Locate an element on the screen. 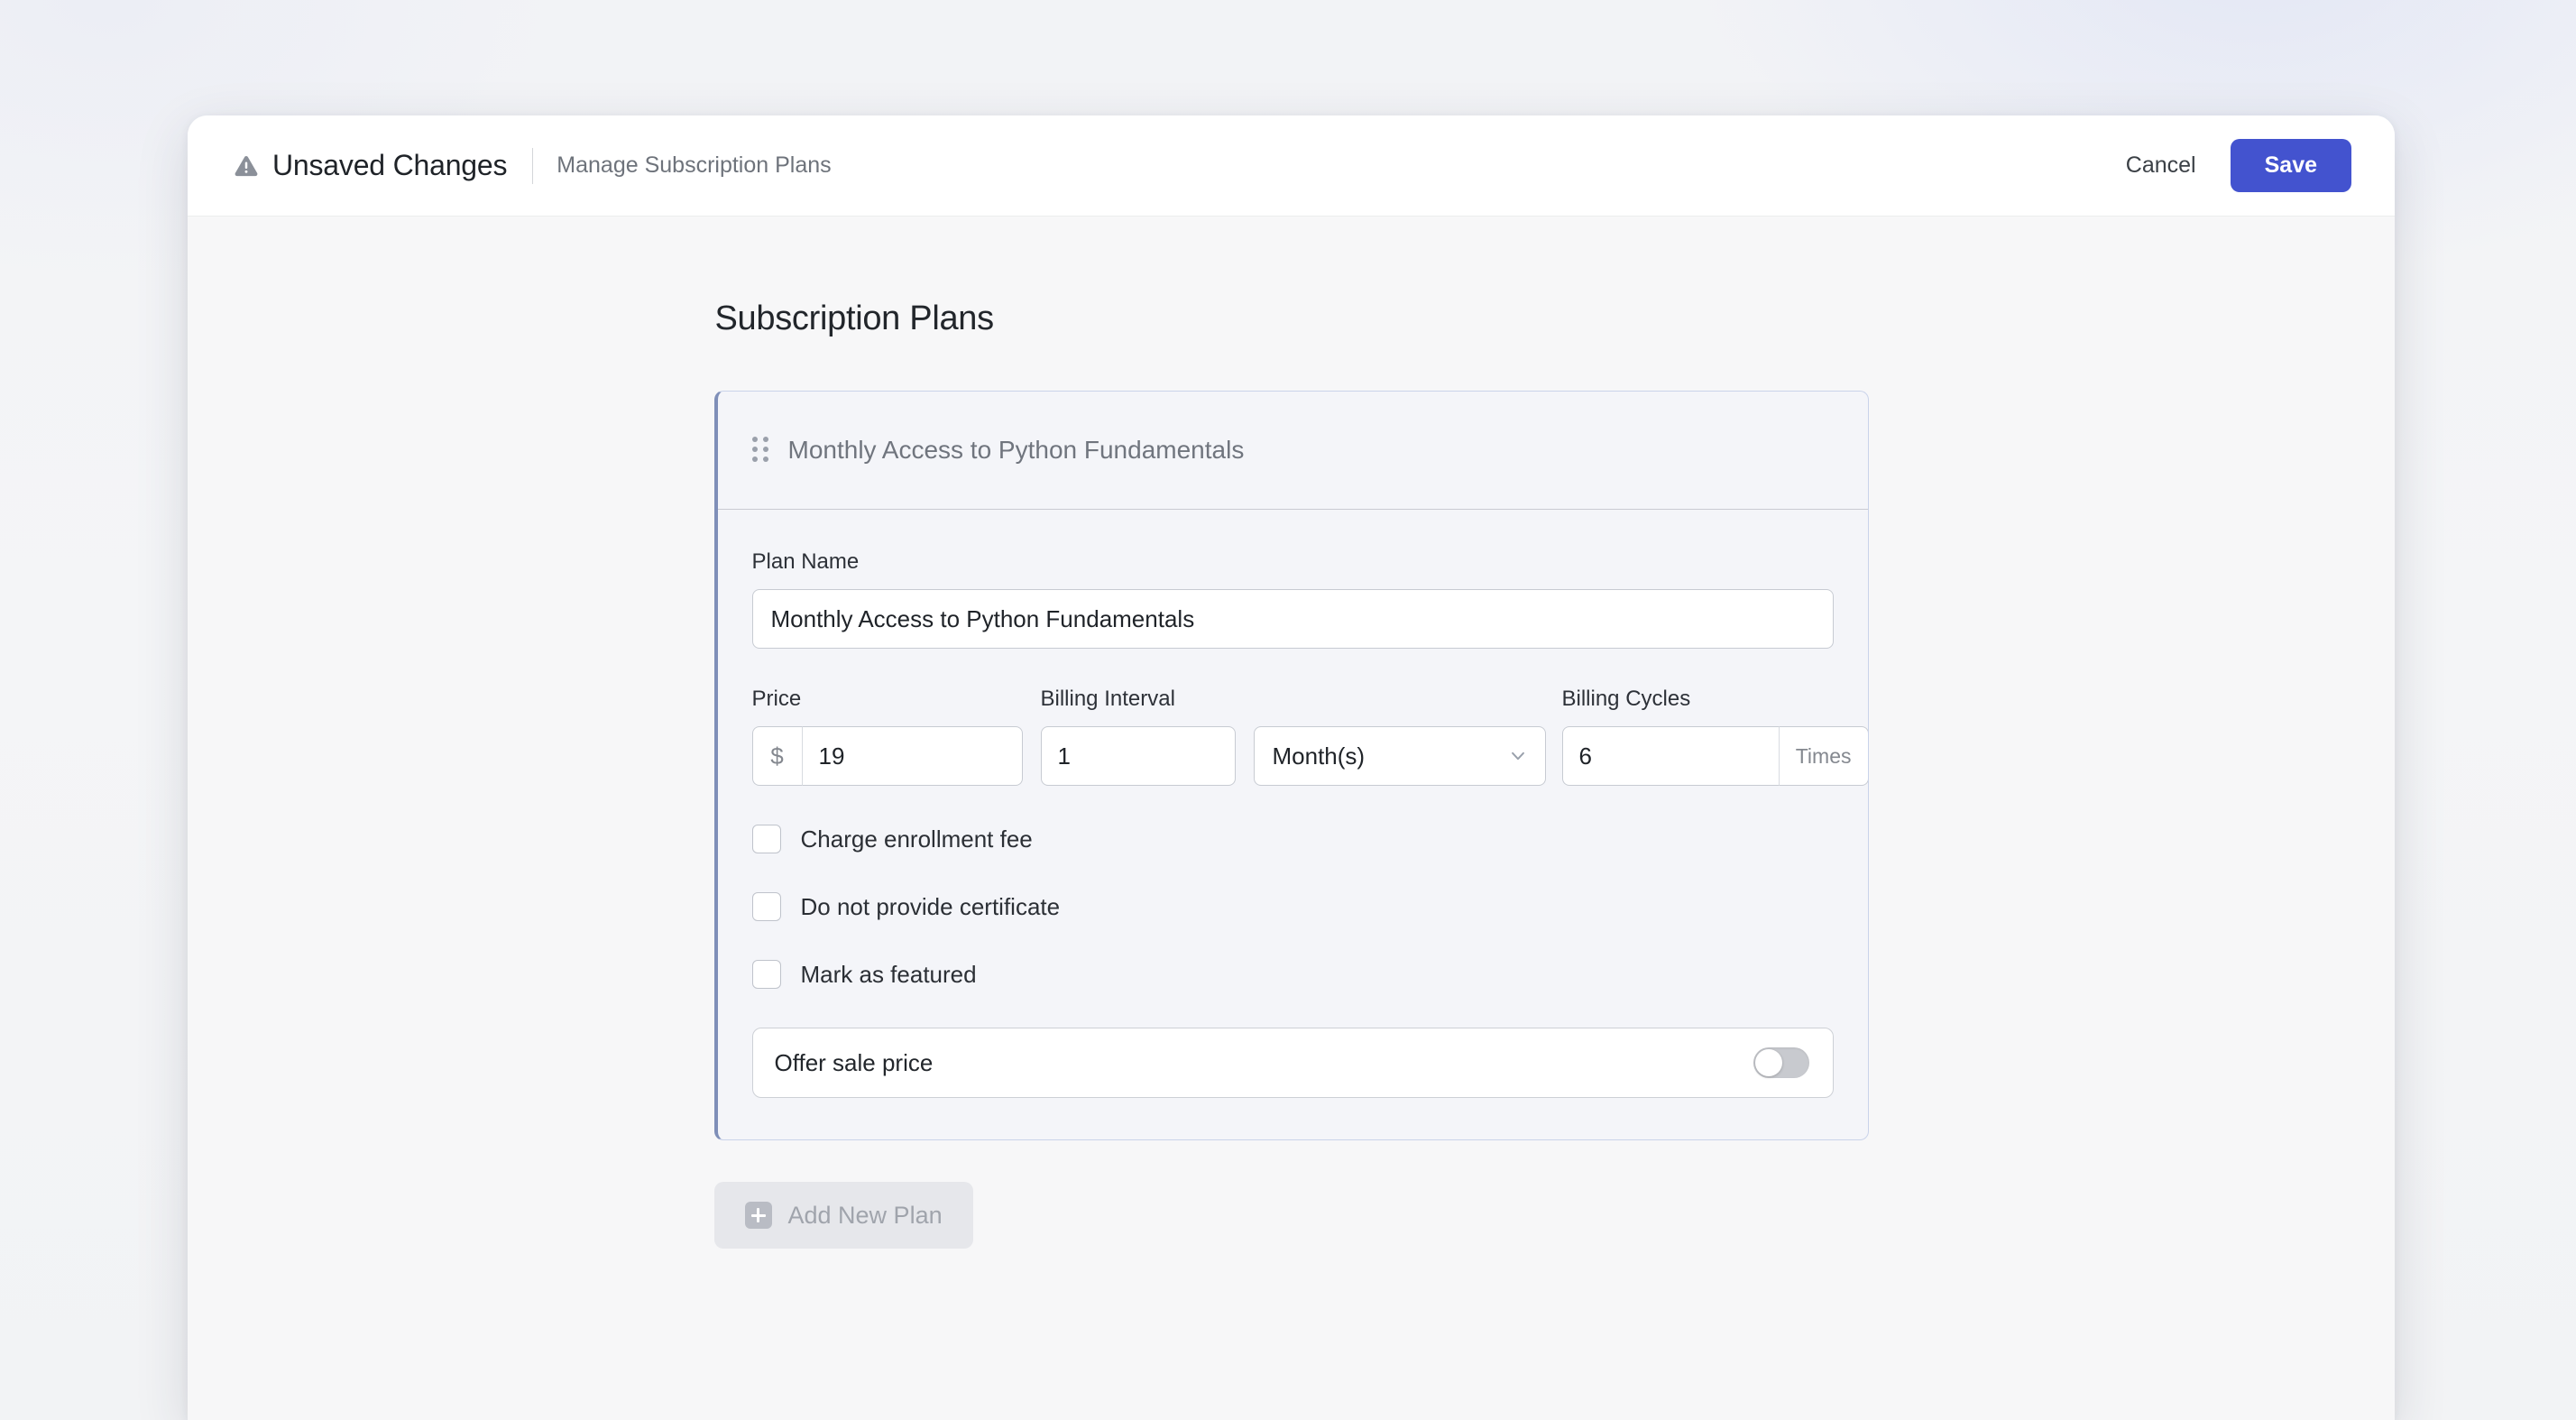  billing-cycles-field-group: Billing Cycles Times is located at coordinates (1714, 737).